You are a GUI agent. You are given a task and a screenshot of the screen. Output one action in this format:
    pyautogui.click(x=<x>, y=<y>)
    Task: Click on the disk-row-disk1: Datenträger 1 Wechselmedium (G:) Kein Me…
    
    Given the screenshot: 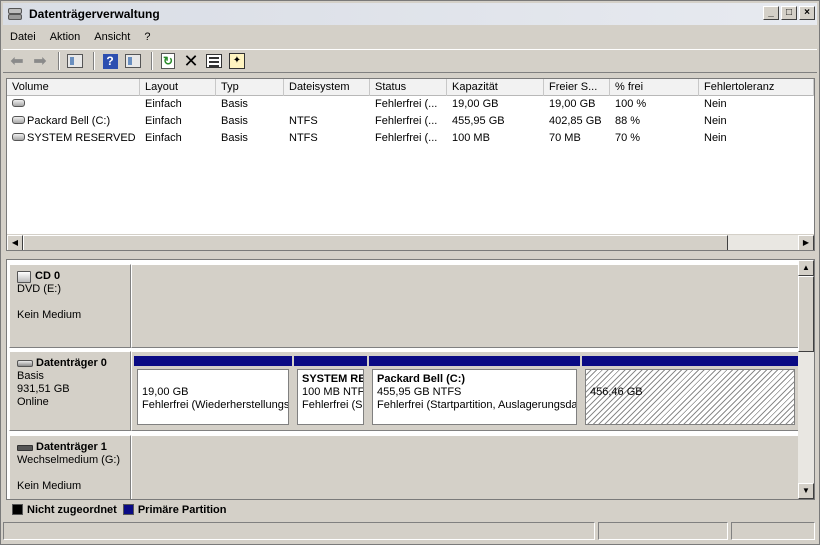 What is the action you would take?
    pyautogui.click(x=403, y=467)
    